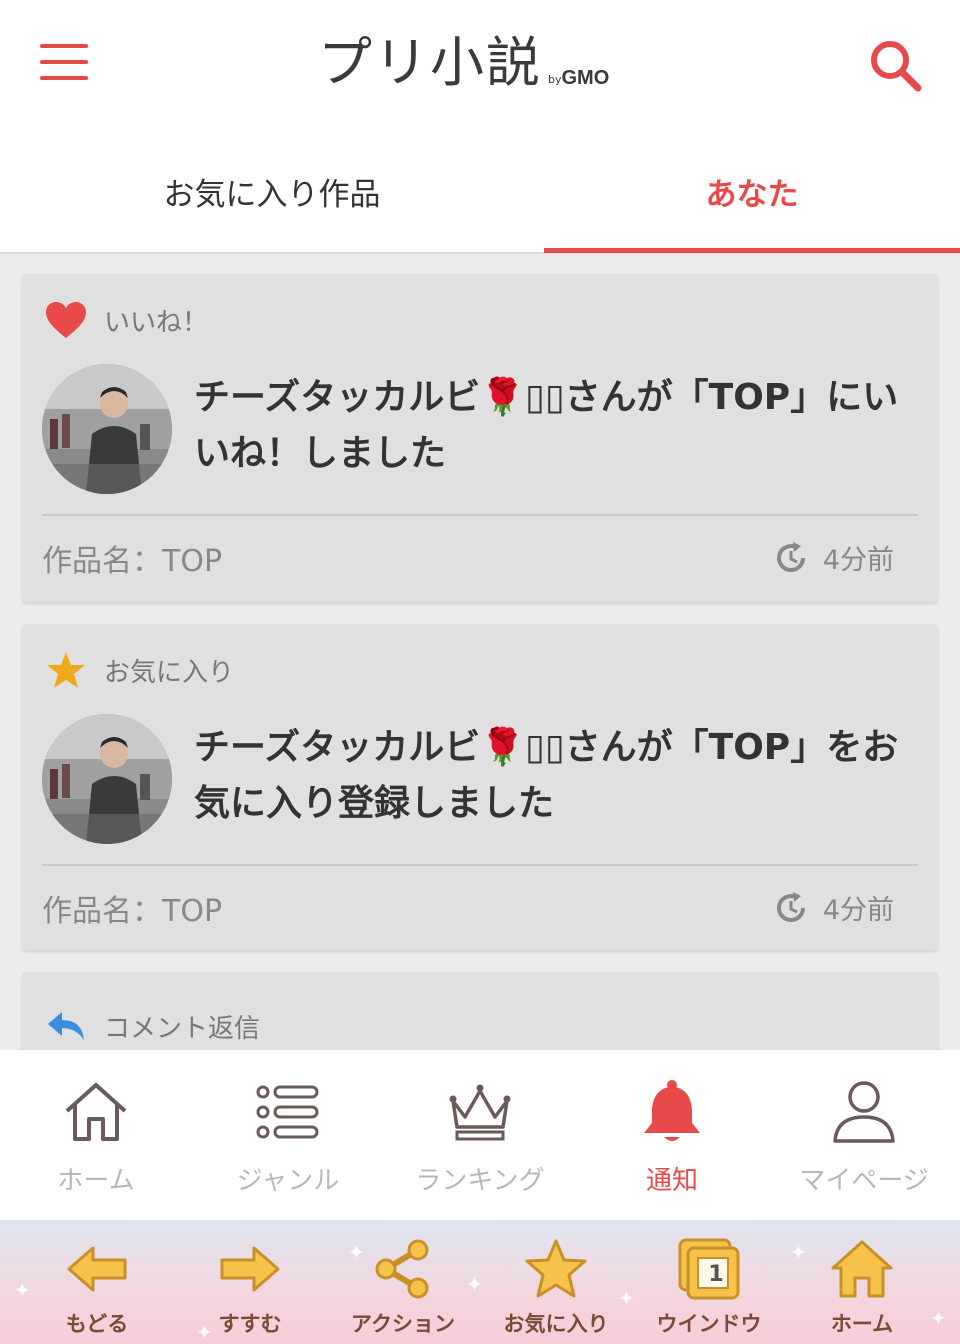 The image size is (960, 1344). Describe the element at coordinates (672, 1112) in the screenshot. I see `bell-icon` at that location.